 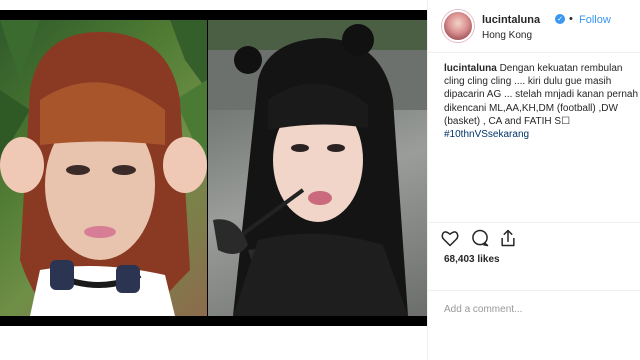 I want to click on caption-line-4: dikencani ML,AA,KH,DM (football) ,DW, so click(x=531, y=108).